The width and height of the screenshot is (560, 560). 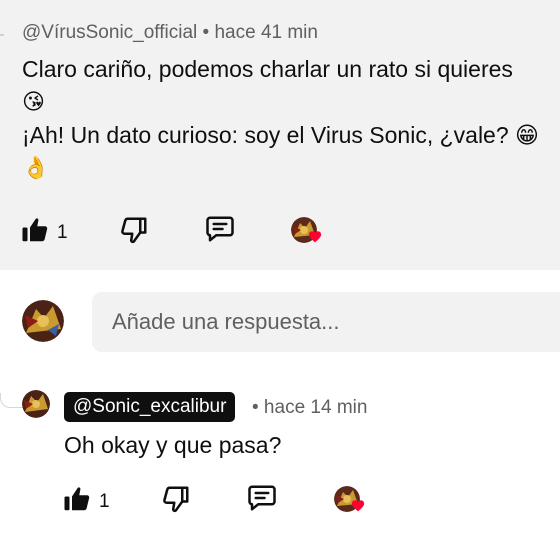 I want to click on reply-like-button, so click(x=77, y=501).